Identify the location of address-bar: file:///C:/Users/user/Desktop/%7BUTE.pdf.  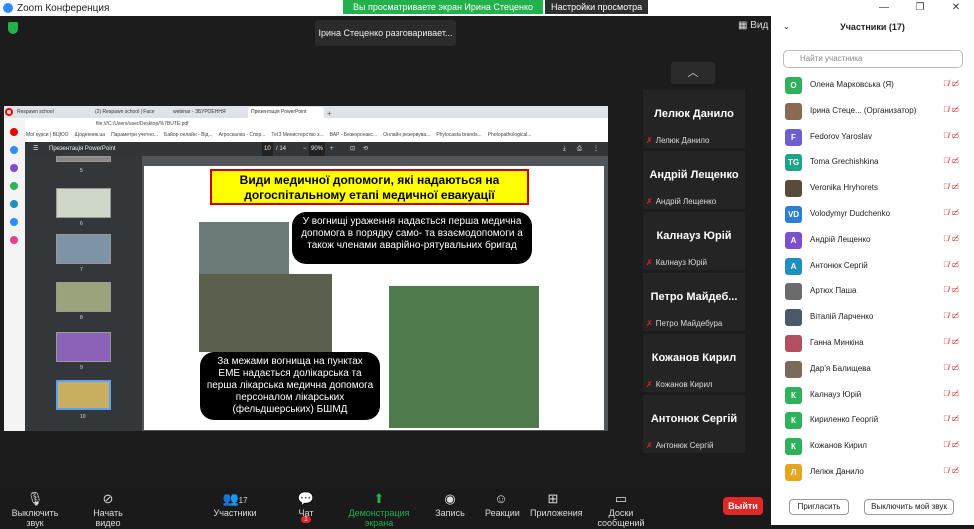
(306, 124).